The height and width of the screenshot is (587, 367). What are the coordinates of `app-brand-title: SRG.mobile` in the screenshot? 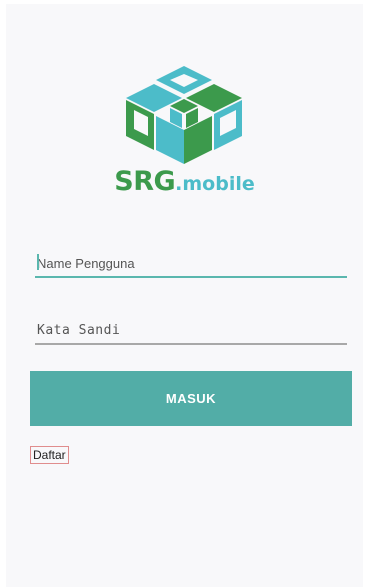 It's located at (184, 181).